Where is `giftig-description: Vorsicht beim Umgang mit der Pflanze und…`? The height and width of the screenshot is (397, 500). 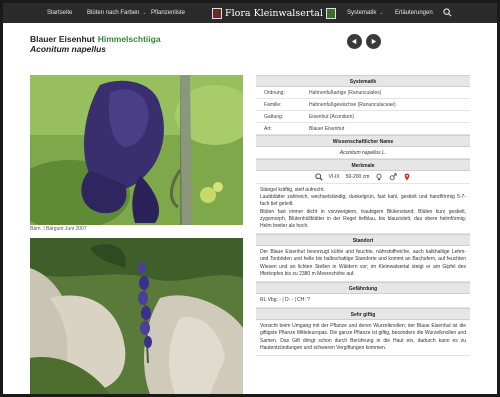 giftig-description: Vorsicht beim Umgang mit der Pflanze und… is located at coordinates (363, 338).